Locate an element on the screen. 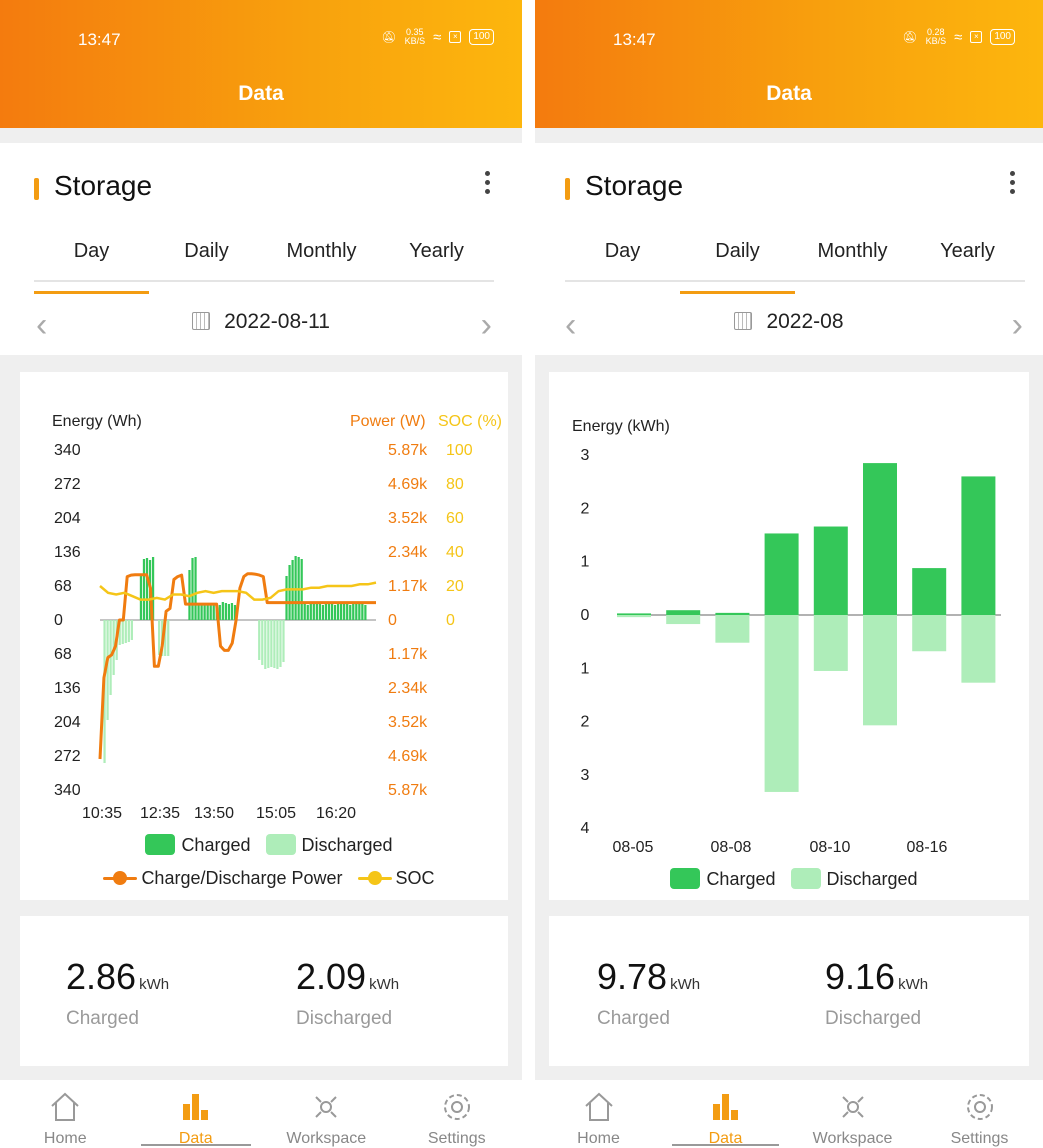 This screenshot has width=1043, height=1148. bar-chart-icon is located at coordinates (725, 1107).